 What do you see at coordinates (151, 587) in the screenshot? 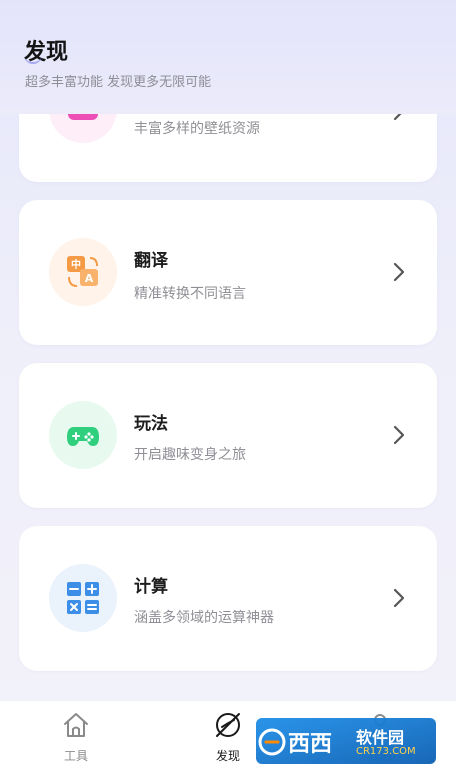
I see `card-title: 计算` at bounding box center [151, 587].